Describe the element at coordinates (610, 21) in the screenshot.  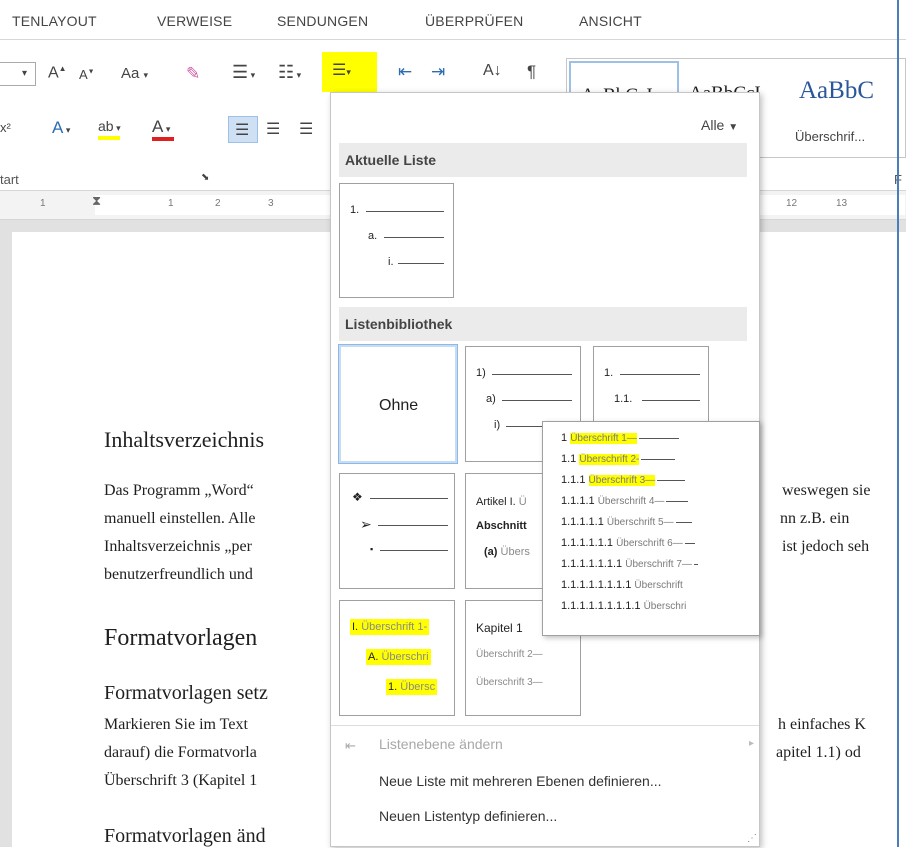
I see `tab-ansicht: ANSICHT` at that location.